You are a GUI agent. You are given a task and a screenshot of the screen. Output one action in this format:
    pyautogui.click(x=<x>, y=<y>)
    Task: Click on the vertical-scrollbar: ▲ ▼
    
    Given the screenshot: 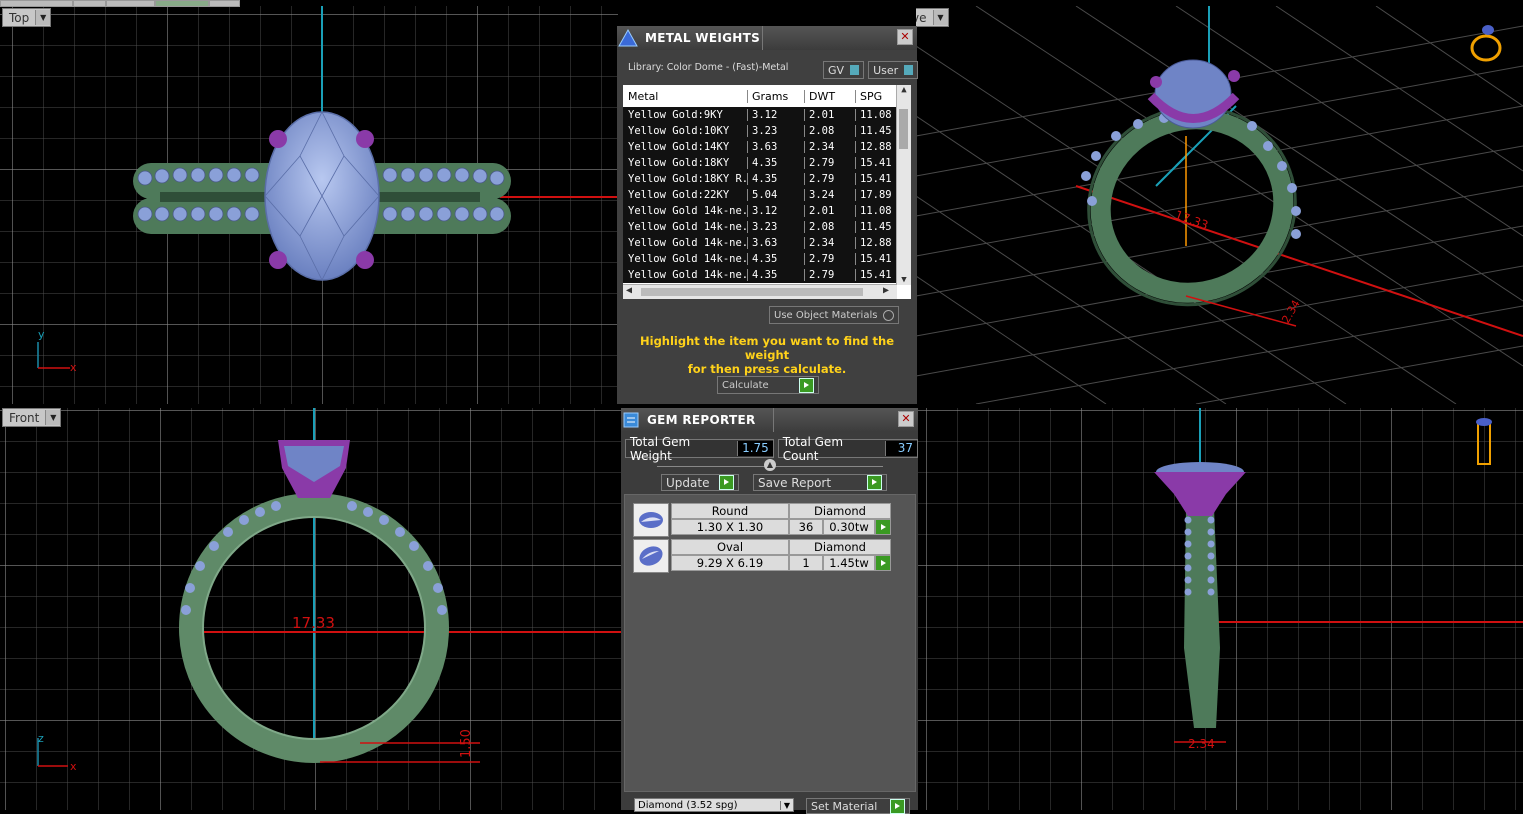 What is the action you would take?
    pyautogui.click(x=903, y=185)
    